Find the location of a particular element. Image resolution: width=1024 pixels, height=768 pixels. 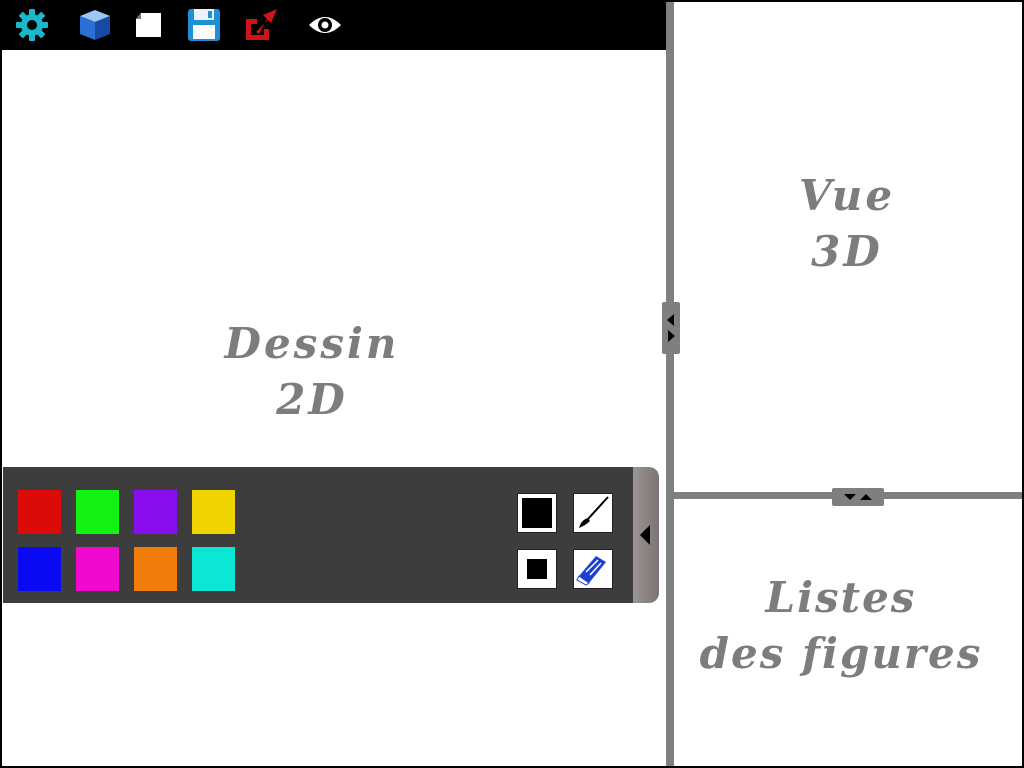

figures-label-line1: Listes is located at coordinates (841, 597).